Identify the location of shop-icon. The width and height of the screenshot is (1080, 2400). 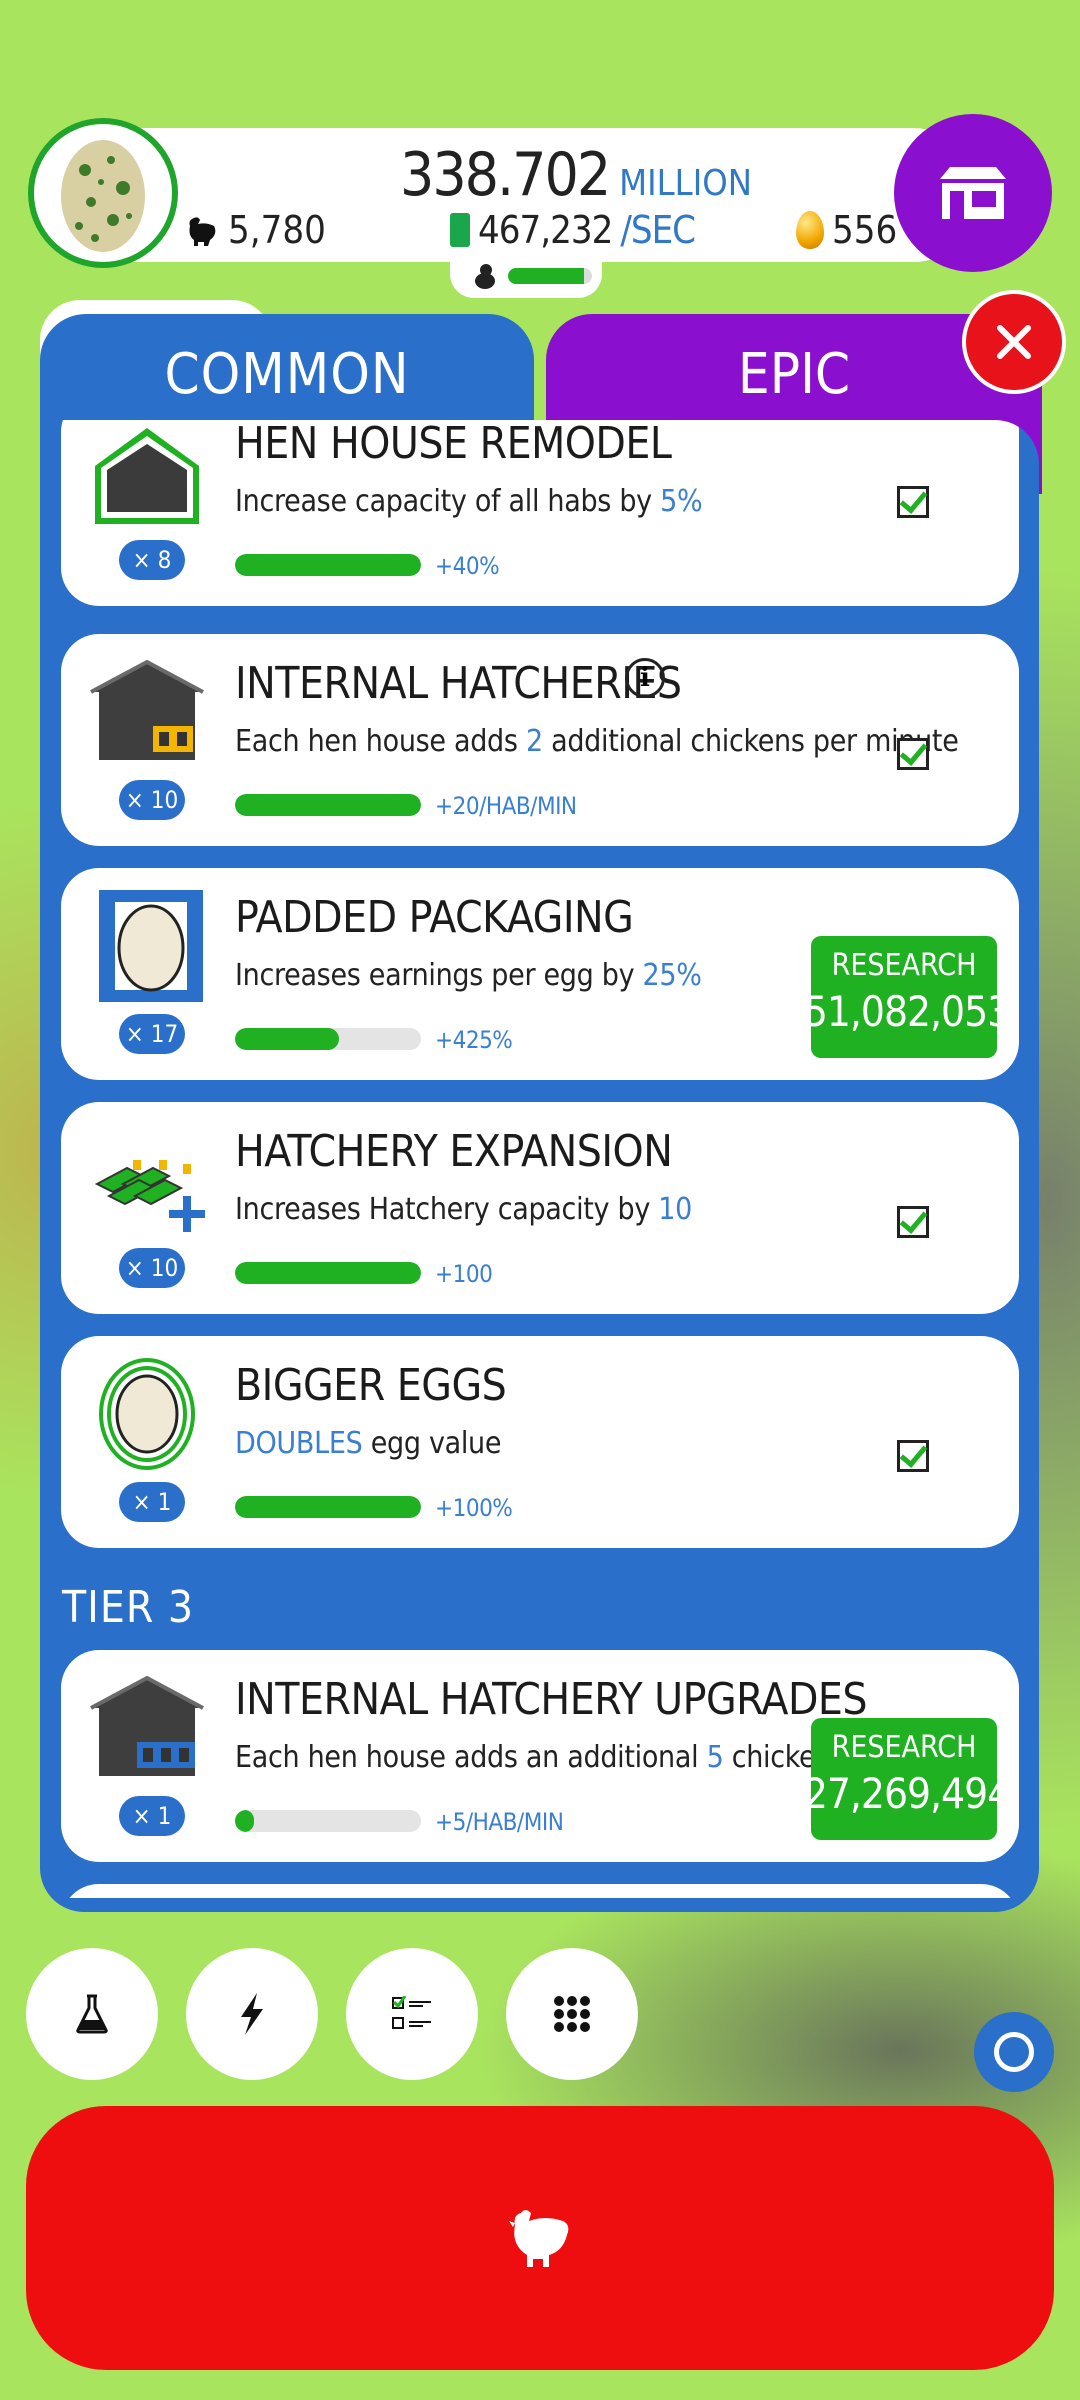
(973, 193).